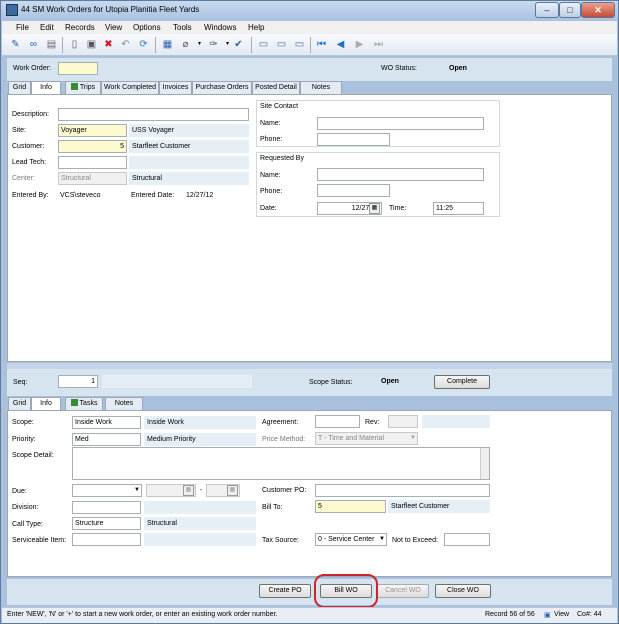 This screenshot has width=619, height=624. Describe the element at coordinates (88, 403) in the screenshot. I see `tab-tasks-label: Tasks` at that location.